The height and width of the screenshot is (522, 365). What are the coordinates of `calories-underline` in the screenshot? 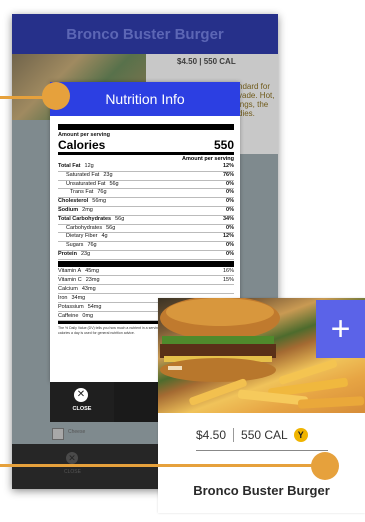 It's located at (262, 450).